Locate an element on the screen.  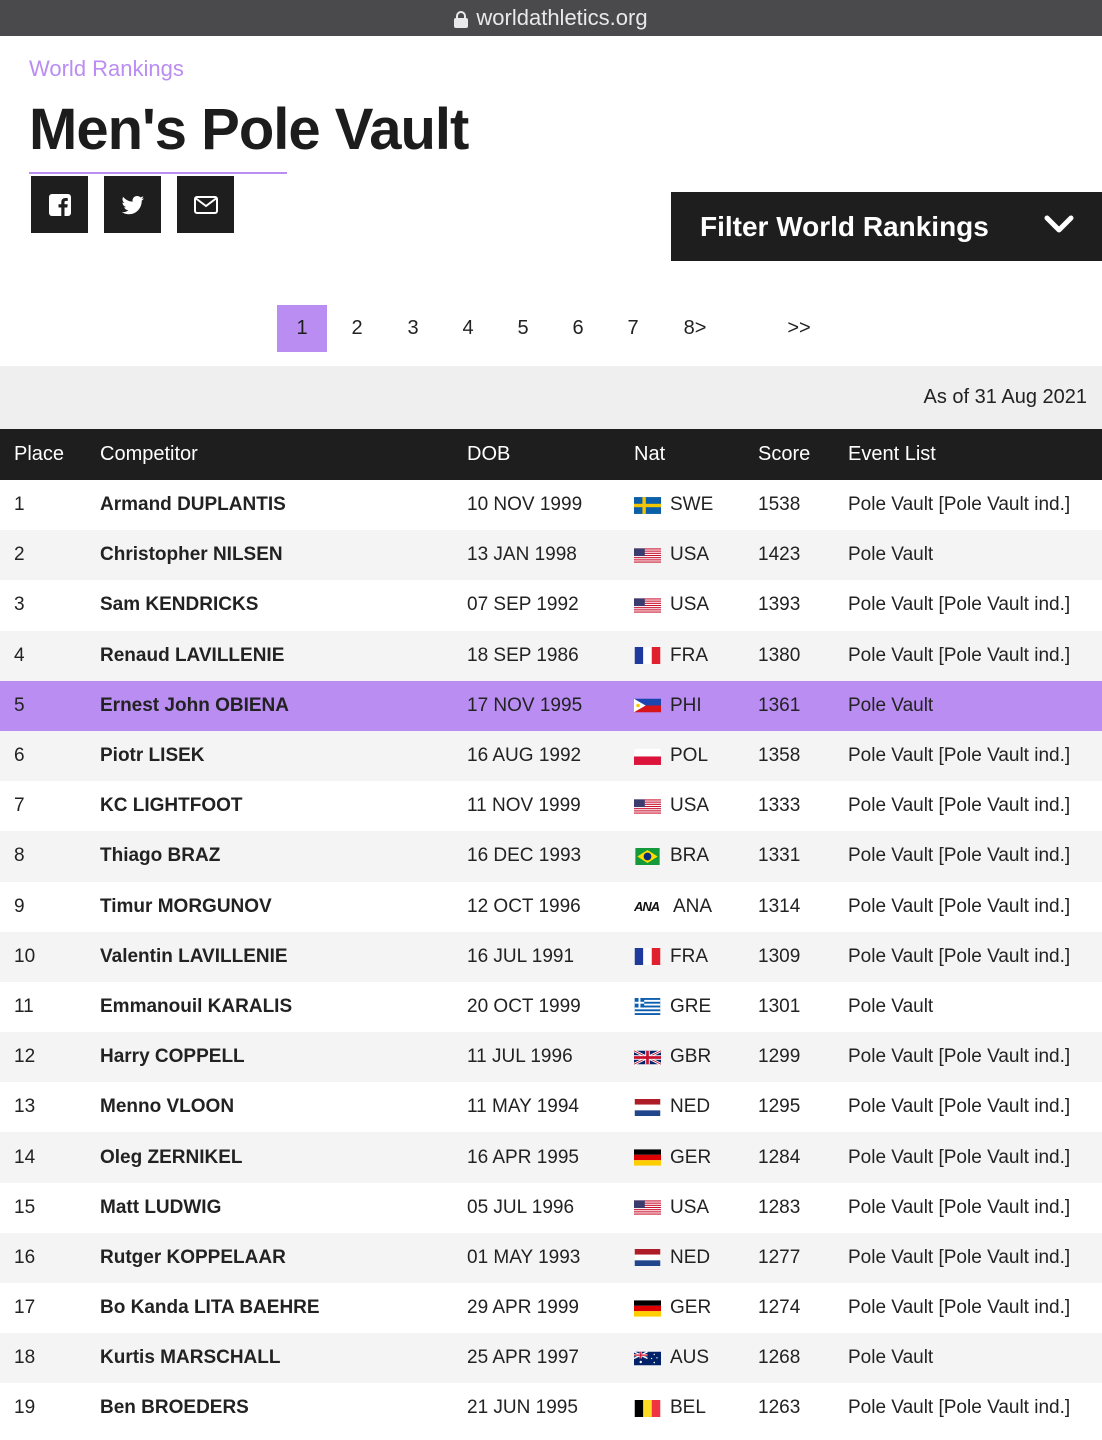
score-cell: 1538 is located at coordinates (803, 505).